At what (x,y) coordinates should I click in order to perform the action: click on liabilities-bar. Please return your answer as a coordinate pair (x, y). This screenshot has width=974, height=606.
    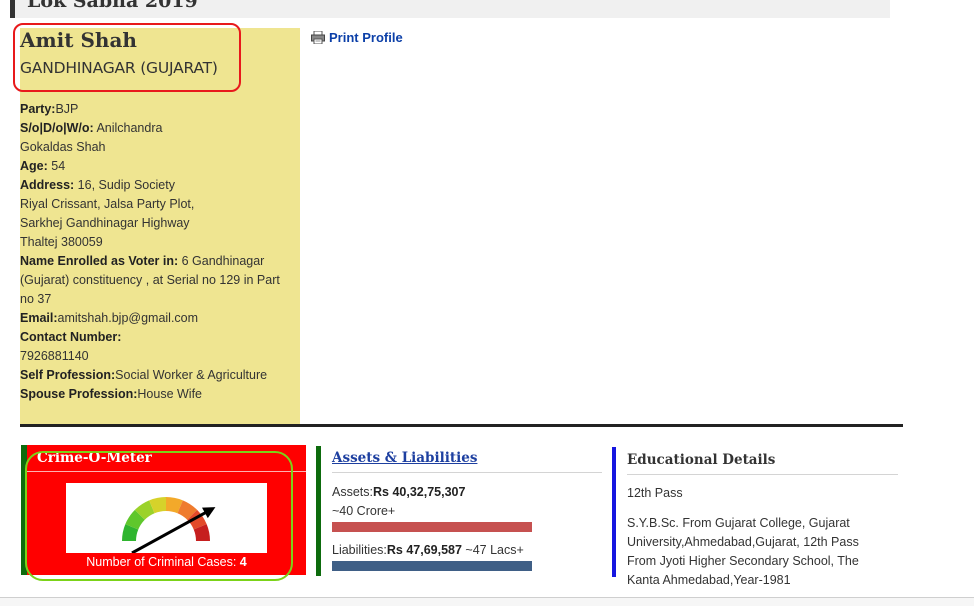
    Looking at the image, I should click on (432, 566).